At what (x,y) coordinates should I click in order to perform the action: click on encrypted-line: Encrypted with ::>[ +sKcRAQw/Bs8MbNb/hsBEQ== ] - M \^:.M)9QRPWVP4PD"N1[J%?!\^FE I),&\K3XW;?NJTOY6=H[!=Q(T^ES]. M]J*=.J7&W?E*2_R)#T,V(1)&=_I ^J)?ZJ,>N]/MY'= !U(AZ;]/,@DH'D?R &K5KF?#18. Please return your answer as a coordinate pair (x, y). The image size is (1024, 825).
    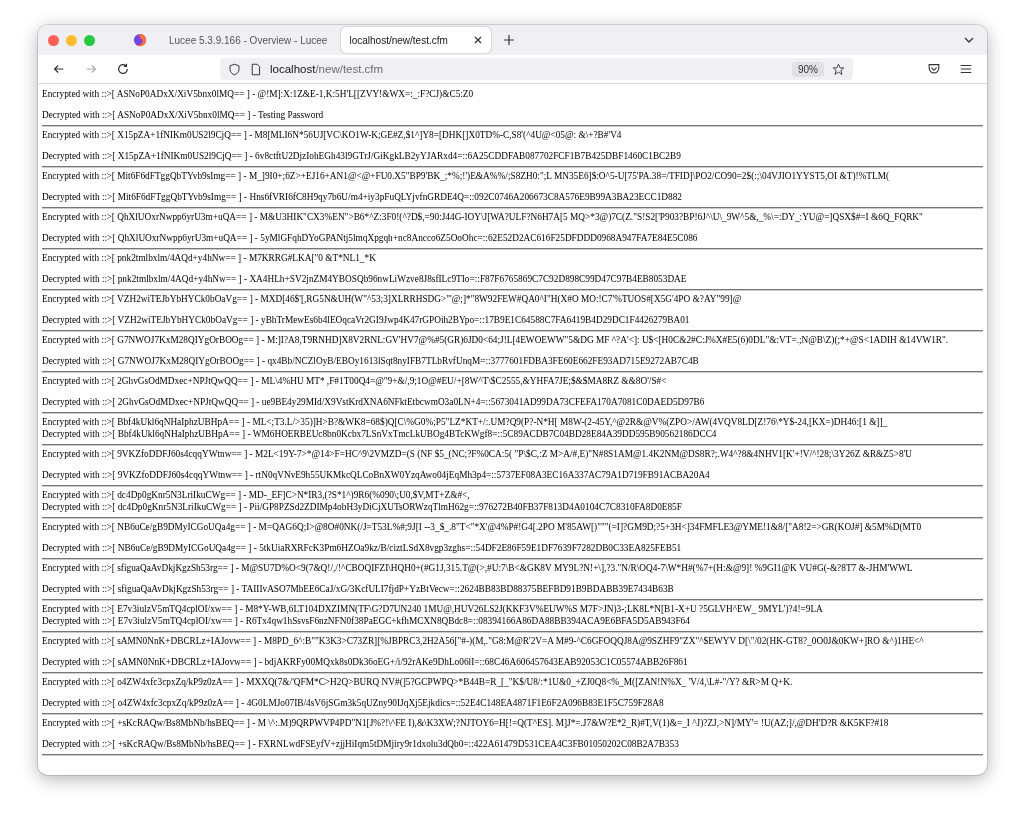
    Looking at the image, I should click on (466, 723).